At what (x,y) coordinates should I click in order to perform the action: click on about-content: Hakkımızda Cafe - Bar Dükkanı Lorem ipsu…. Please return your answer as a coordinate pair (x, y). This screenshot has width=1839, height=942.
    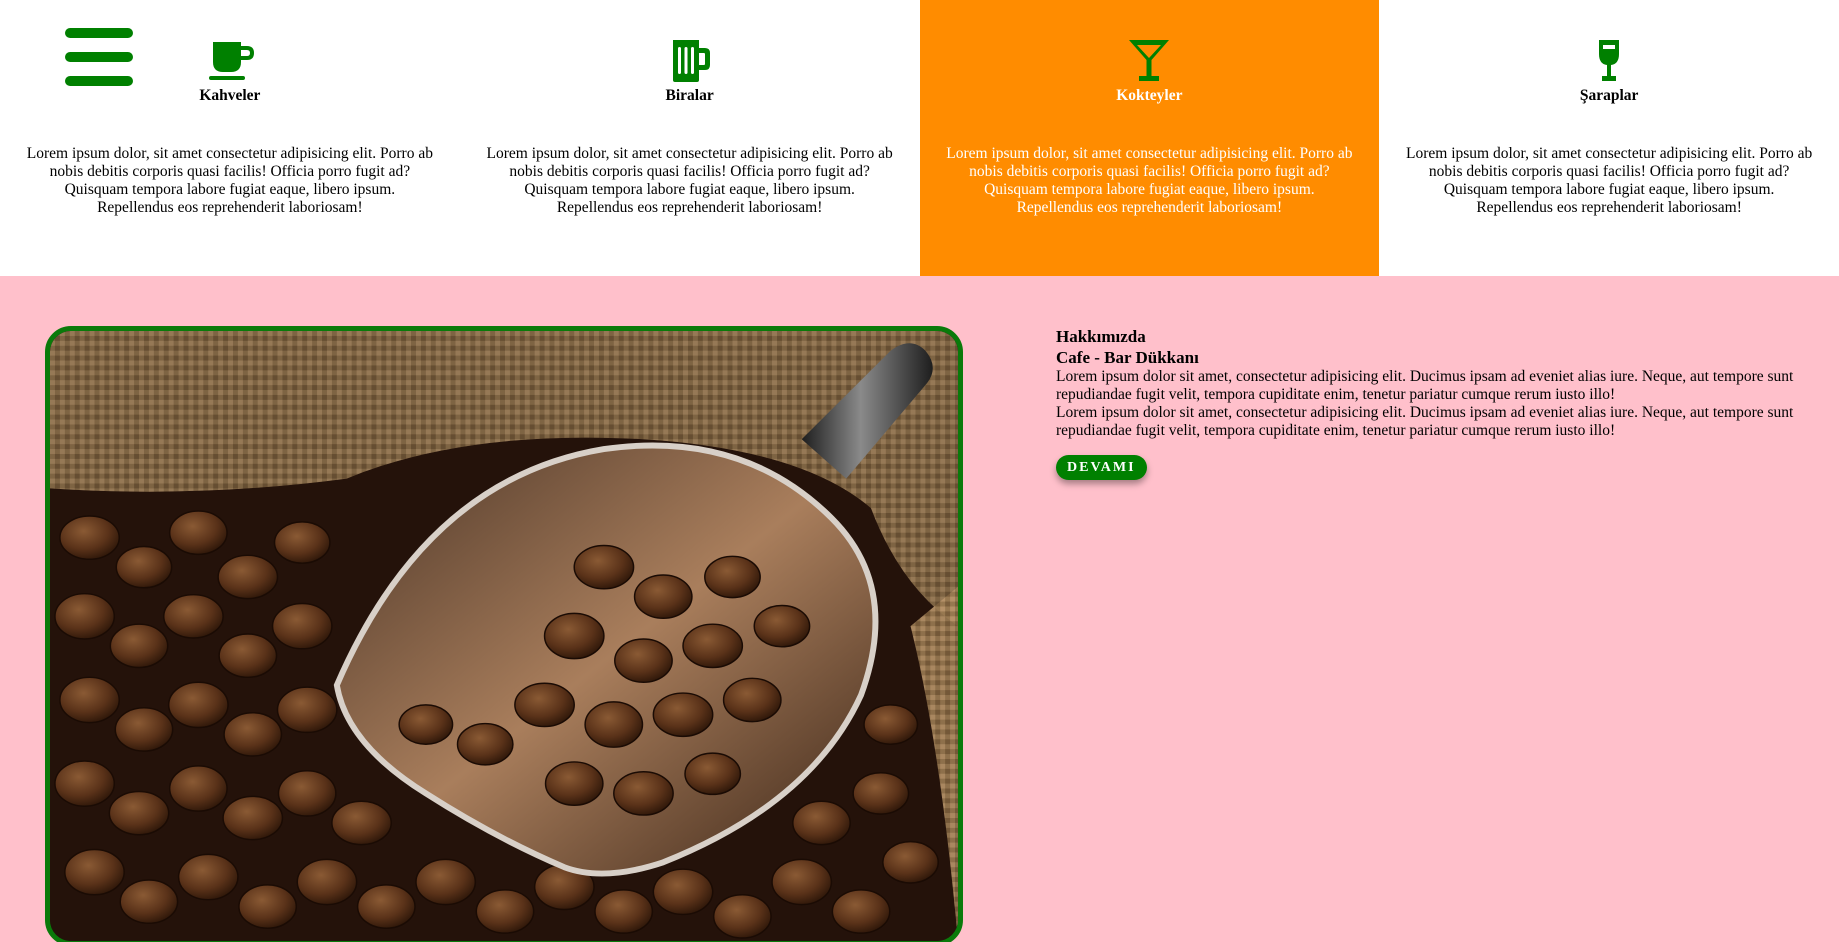
    Looking at the image, I should click on (1426, 403).